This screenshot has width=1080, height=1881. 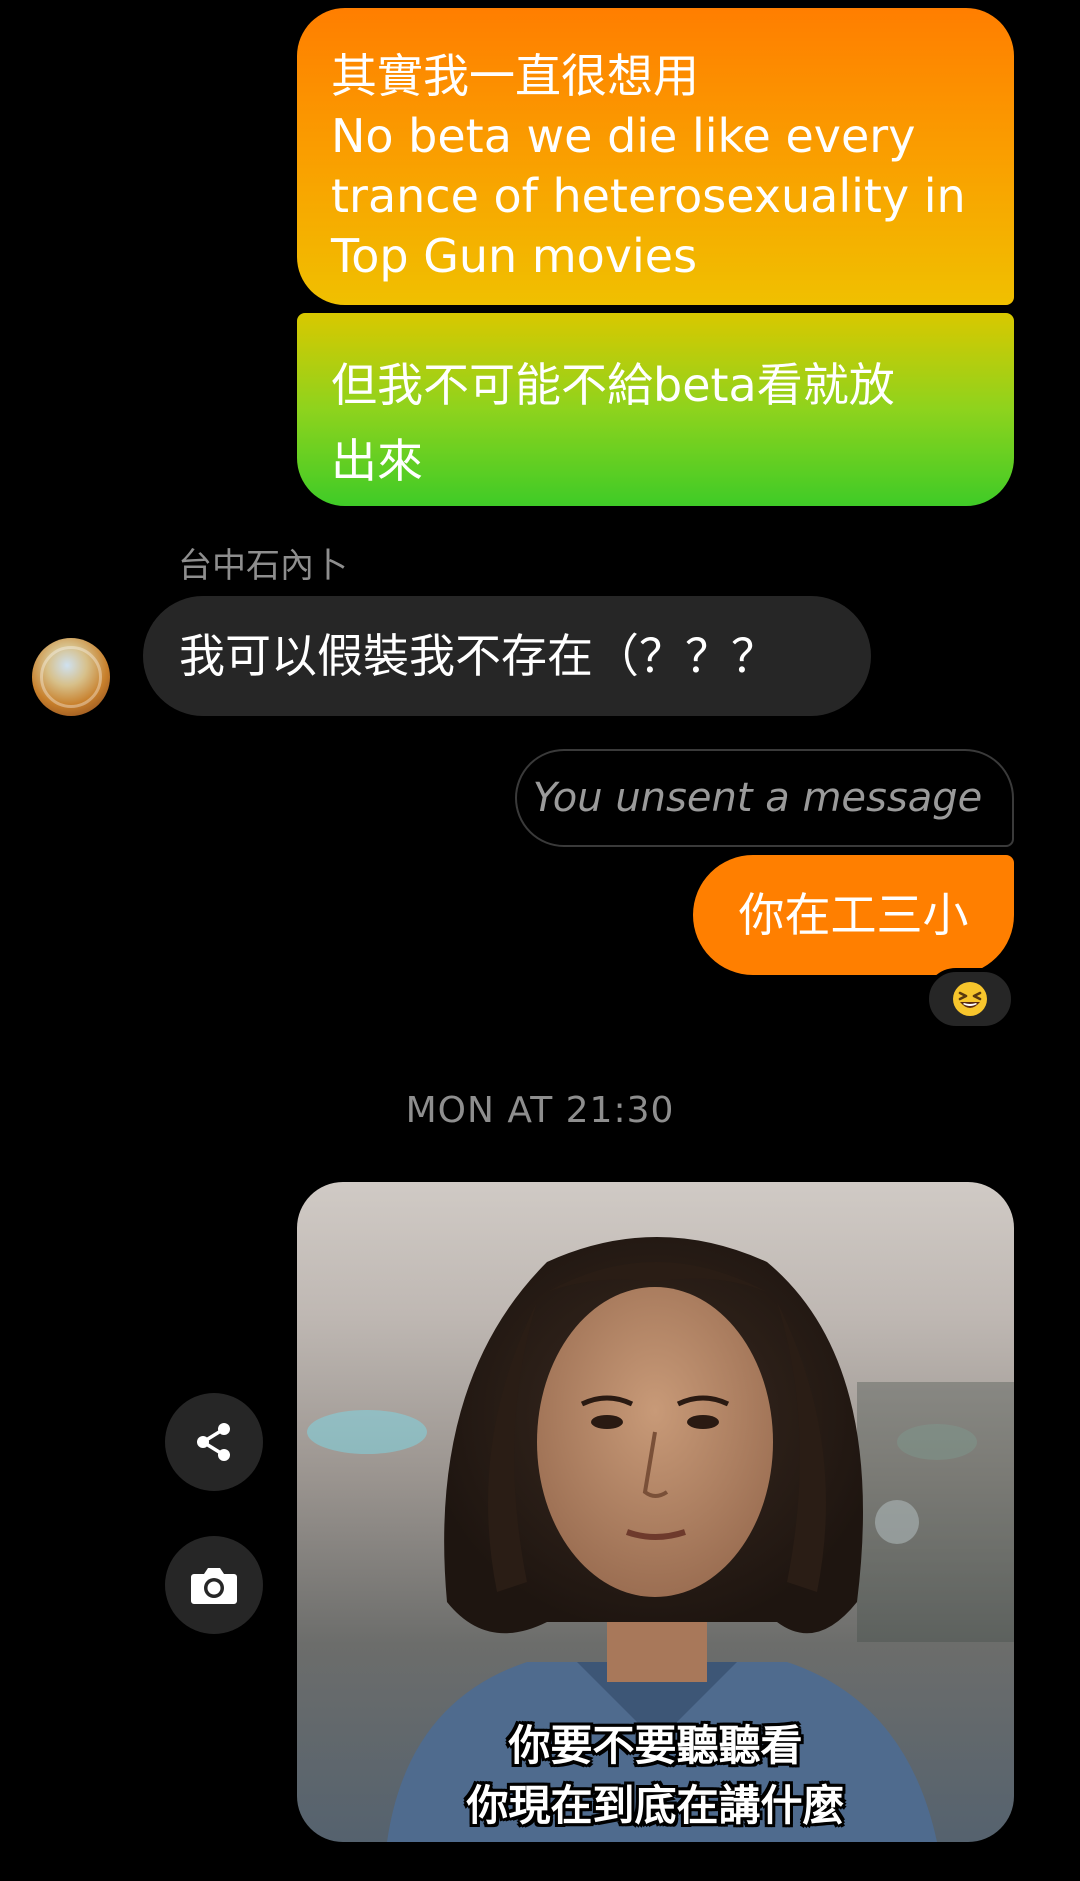 I want to click on reaction-badge, so click(x=970, y=999).